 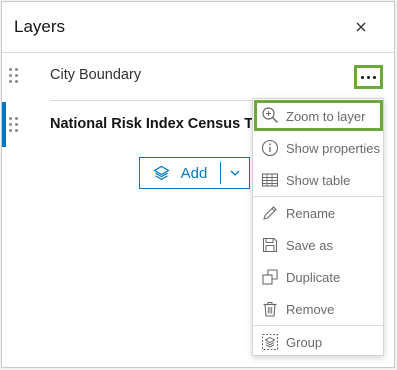 I want to click on save-icon, so click(x=270, y=245).